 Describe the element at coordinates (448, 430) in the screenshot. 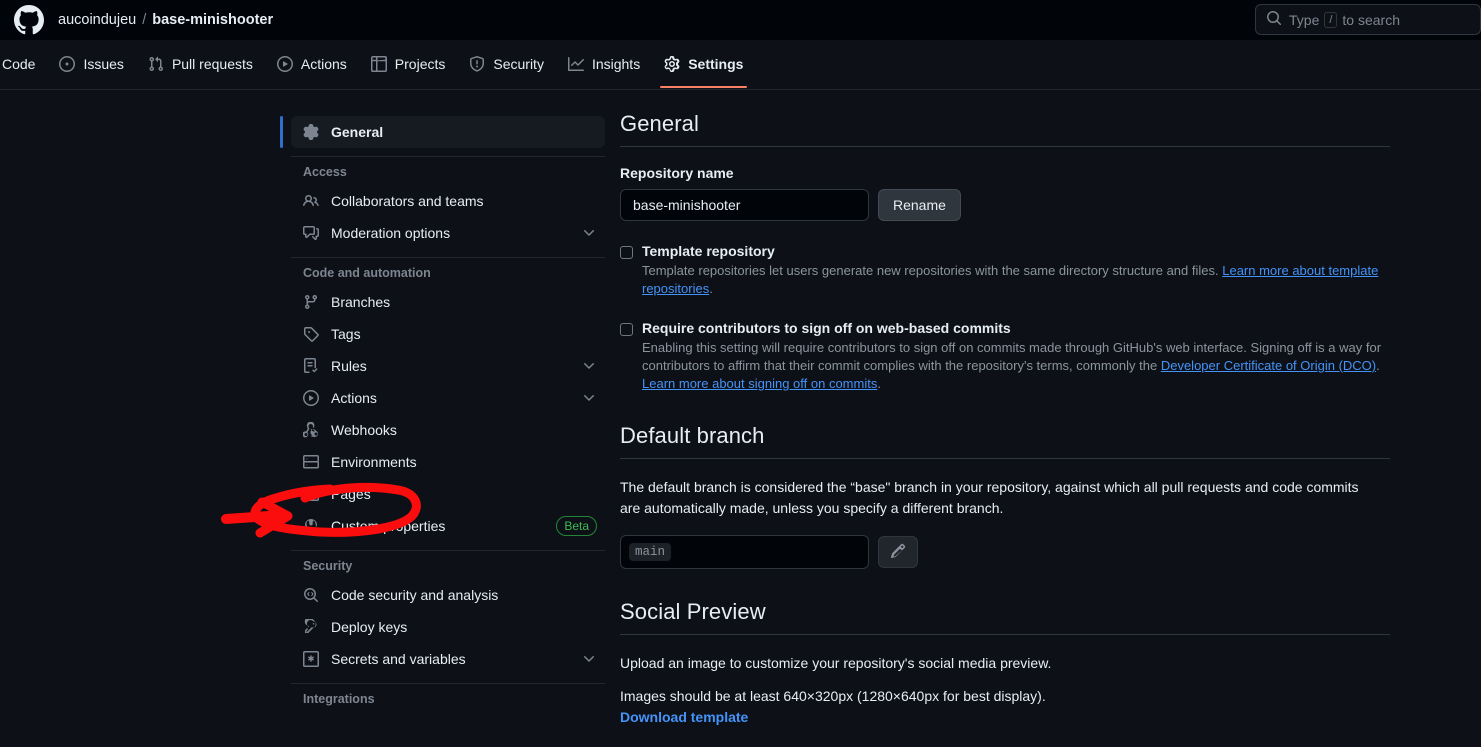

I see `sidebar-item-webhooks: Webhooks` at that location.